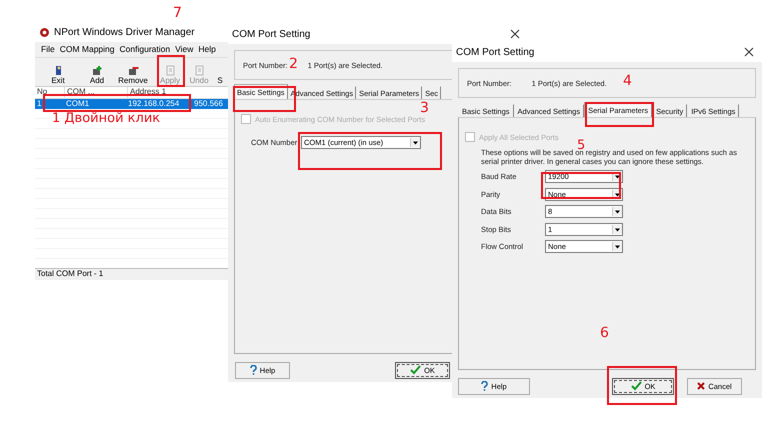 This screenshot has width=777, height=430. What do you see at coordinates (627, 81) in the screenshot?
I see `annotation-label: 4` at bounding box center [627, 81].